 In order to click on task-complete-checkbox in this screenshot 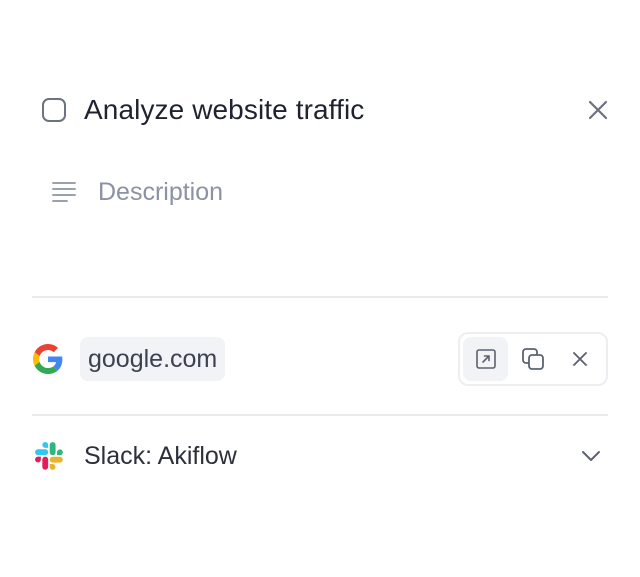, I will do `click(54, 110)`.